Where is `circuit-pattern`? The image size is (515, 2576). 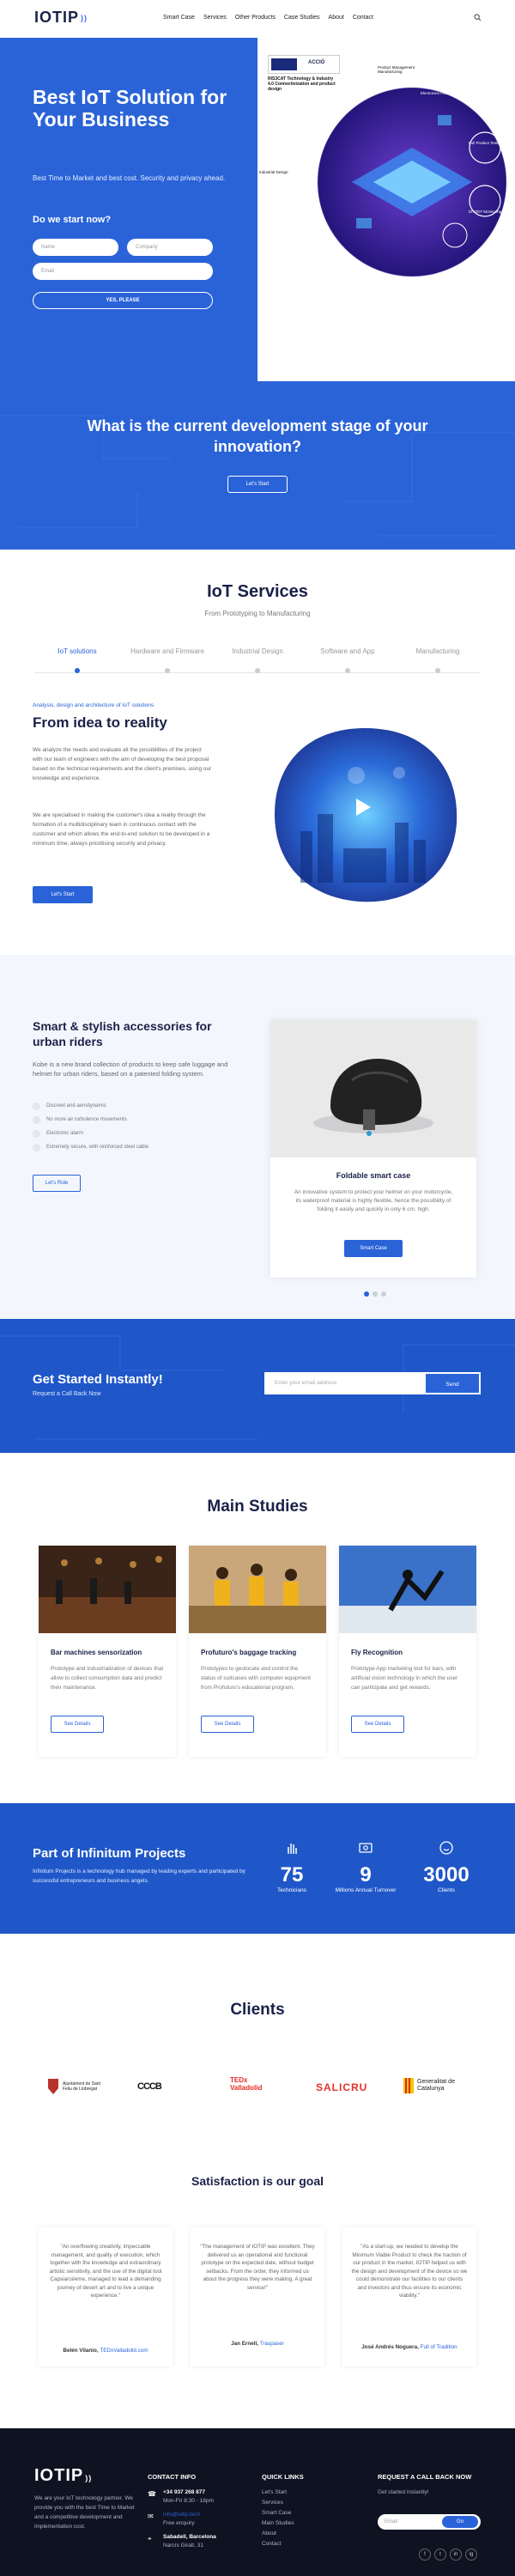
circuit-pattern is located at coordinates (257, 476).